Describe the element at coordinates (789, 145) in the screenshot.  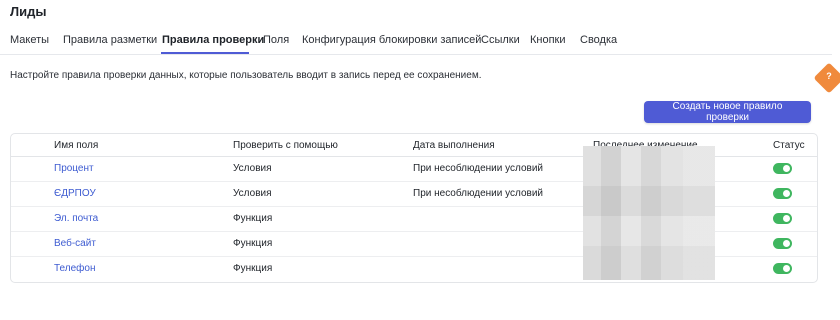
I see `column-header-status: Статус` at that location.